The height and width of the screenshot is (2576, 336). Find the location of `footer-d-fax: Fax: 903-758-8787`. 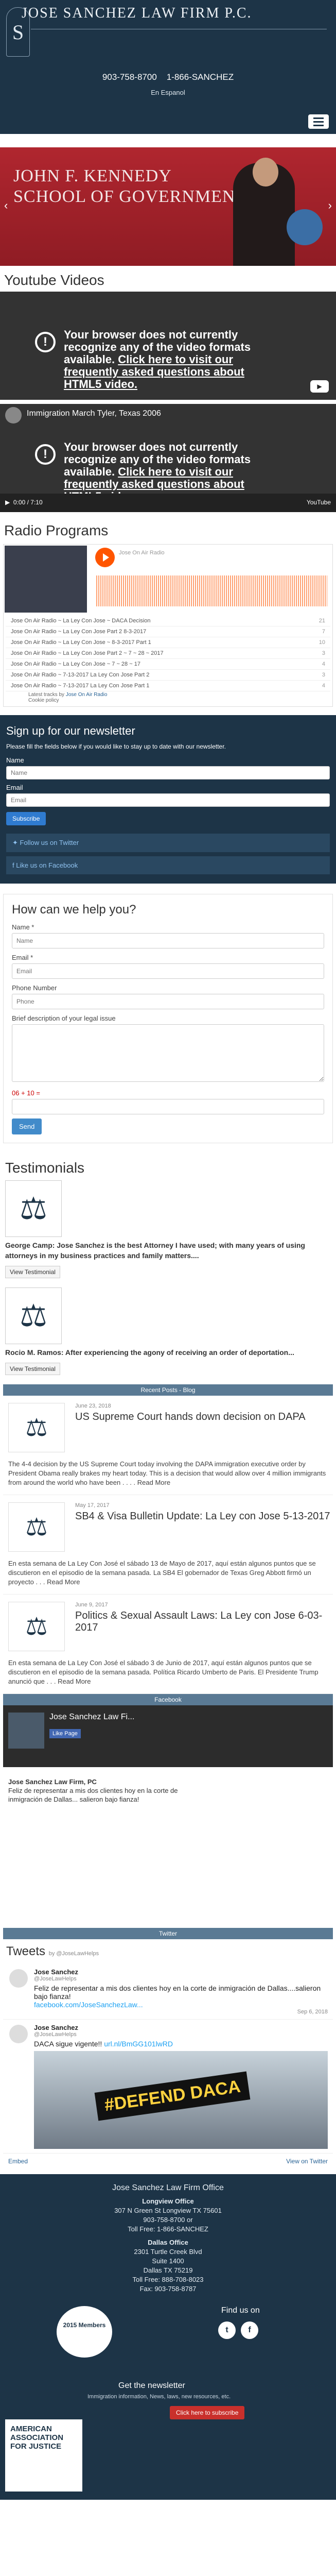

footer-d-fax: Fax: 903-758-8787 is located at coordinates (168, 2289).